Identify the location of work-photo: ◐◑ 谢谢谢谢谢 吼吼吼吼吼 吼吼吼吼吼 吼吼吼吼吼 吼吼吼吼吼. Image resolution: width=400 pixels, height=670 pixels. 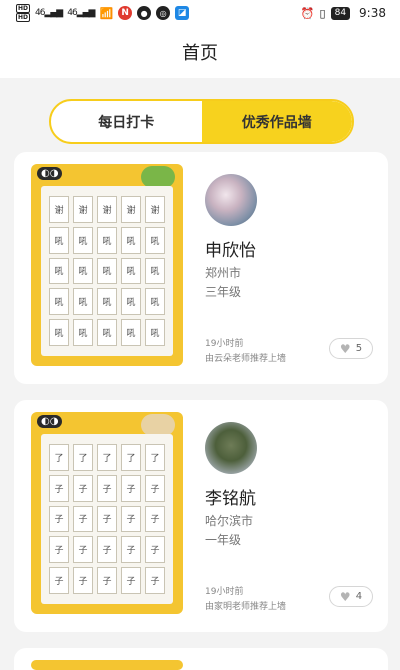
(107, 265).